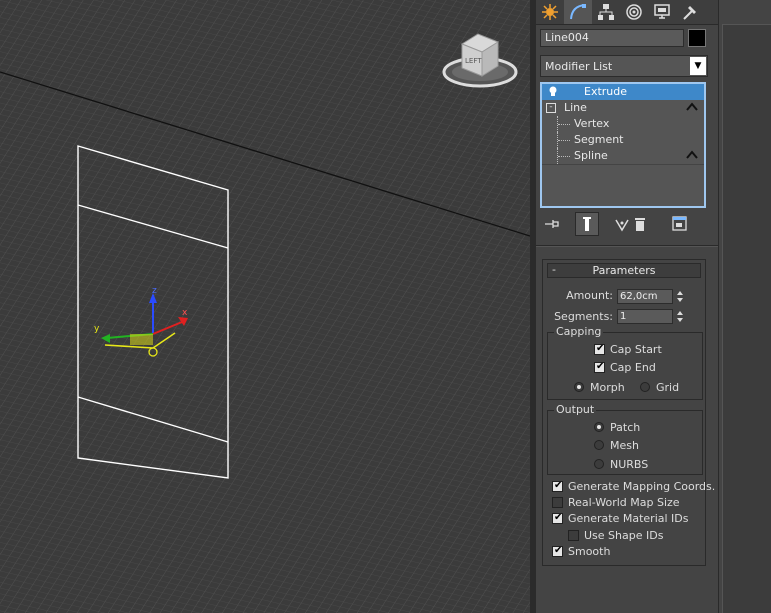 This screenshot has height=613, width=771. I want to click on output-title: Output, so click(575, 409).